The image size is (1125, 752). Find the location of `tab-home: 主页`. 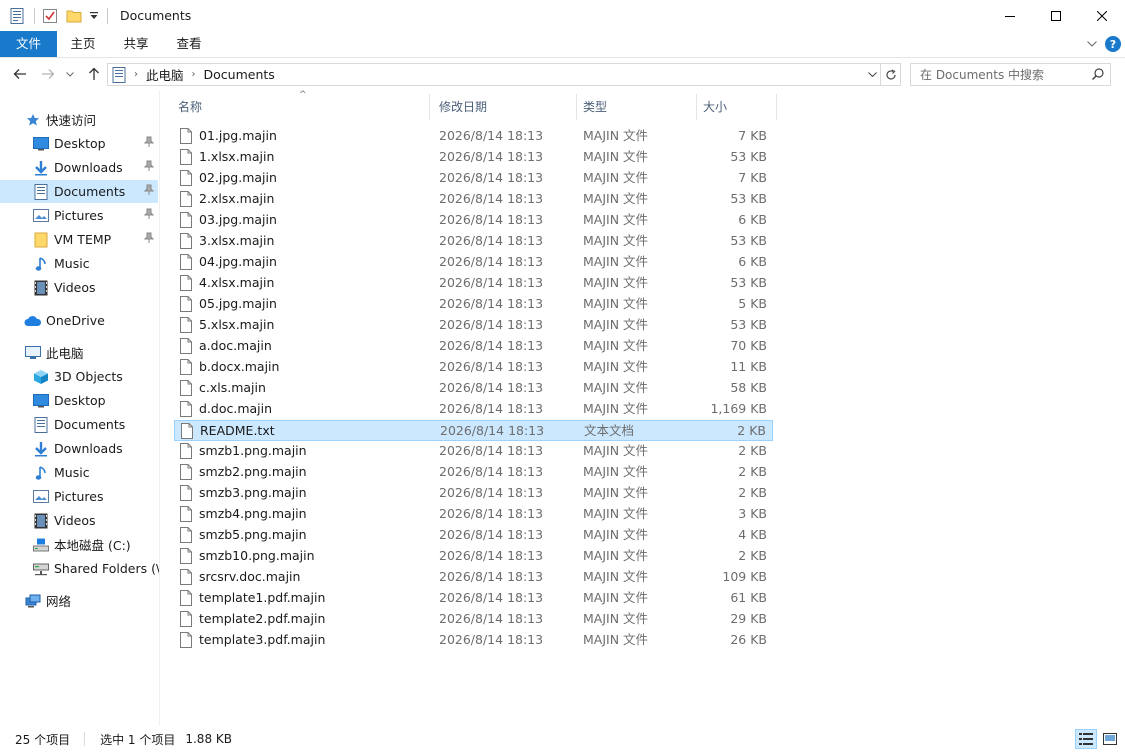

tab-home: 主页 is located at coordinates (83, 44).